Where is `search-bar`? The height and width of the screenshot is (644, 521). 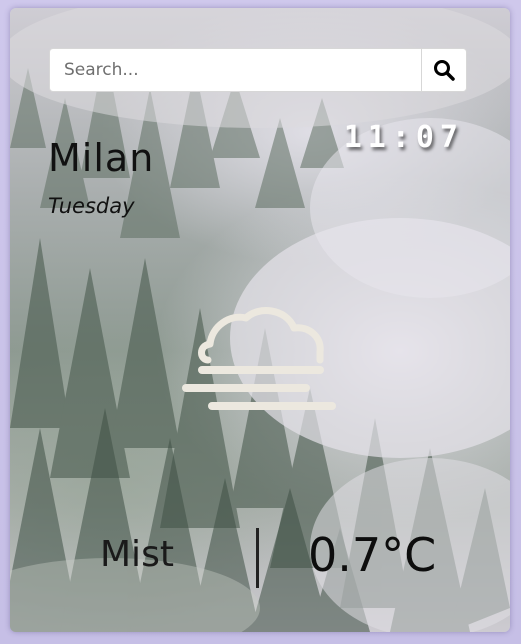
search-bar is located at coordinates (258, 70).